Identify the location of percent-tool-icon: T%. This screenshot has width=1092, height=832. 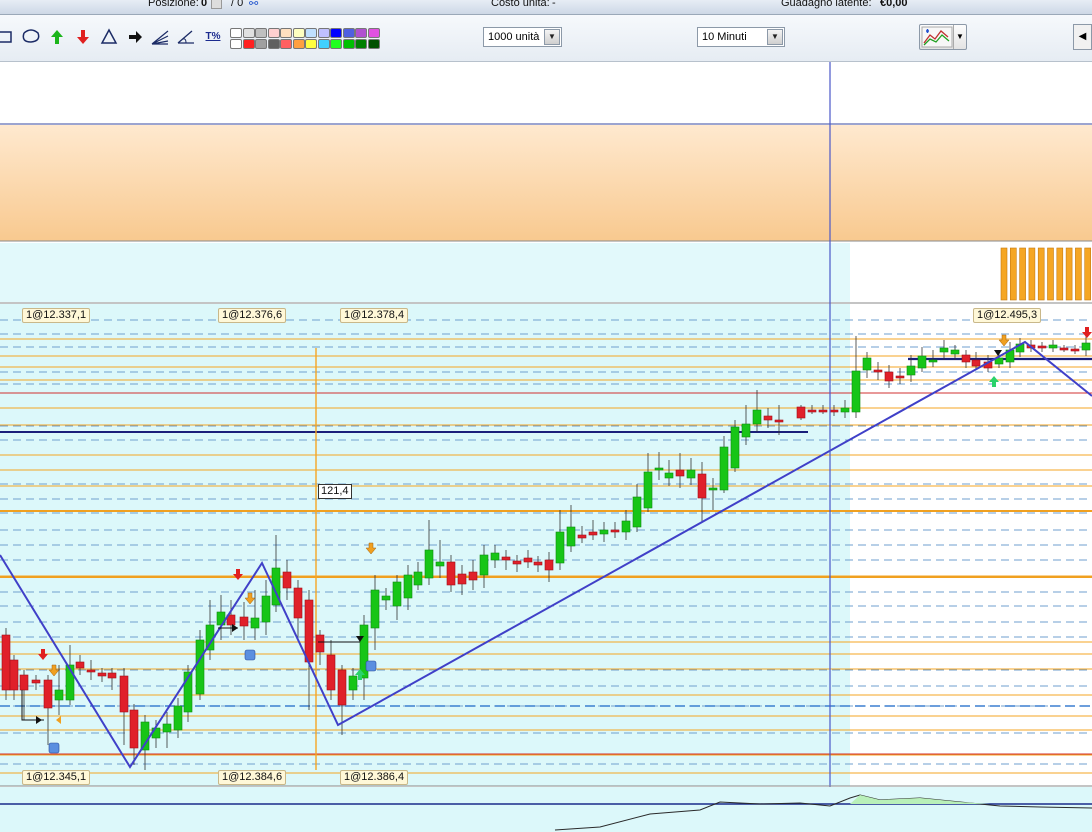
(213, 37).